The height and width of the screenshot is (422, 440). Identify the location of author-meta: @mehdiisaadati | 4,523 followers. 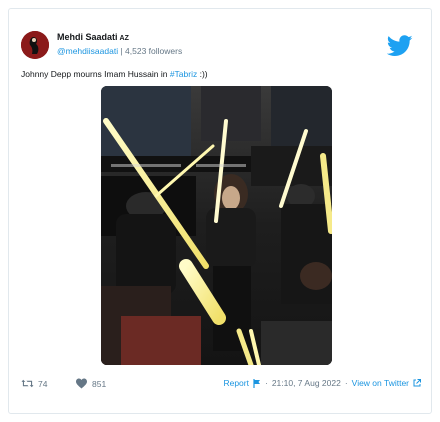
(119, 51).